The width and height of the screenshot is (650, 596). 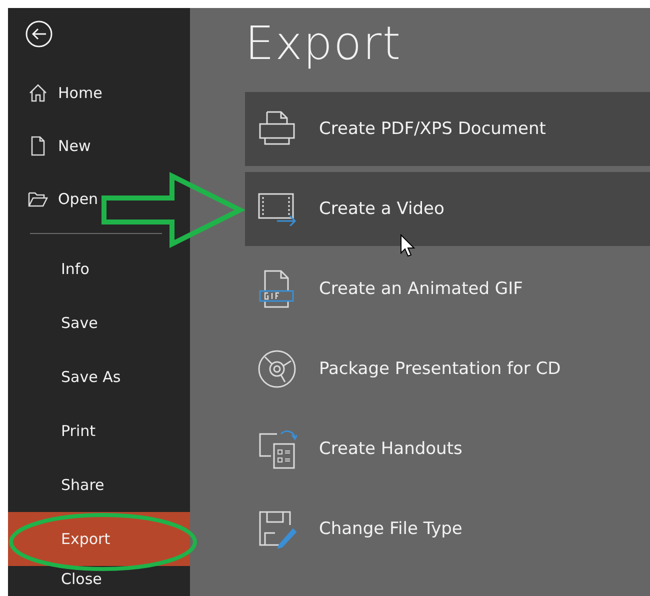 I want to click on save-edit-icon, so click(x=277, y=529).